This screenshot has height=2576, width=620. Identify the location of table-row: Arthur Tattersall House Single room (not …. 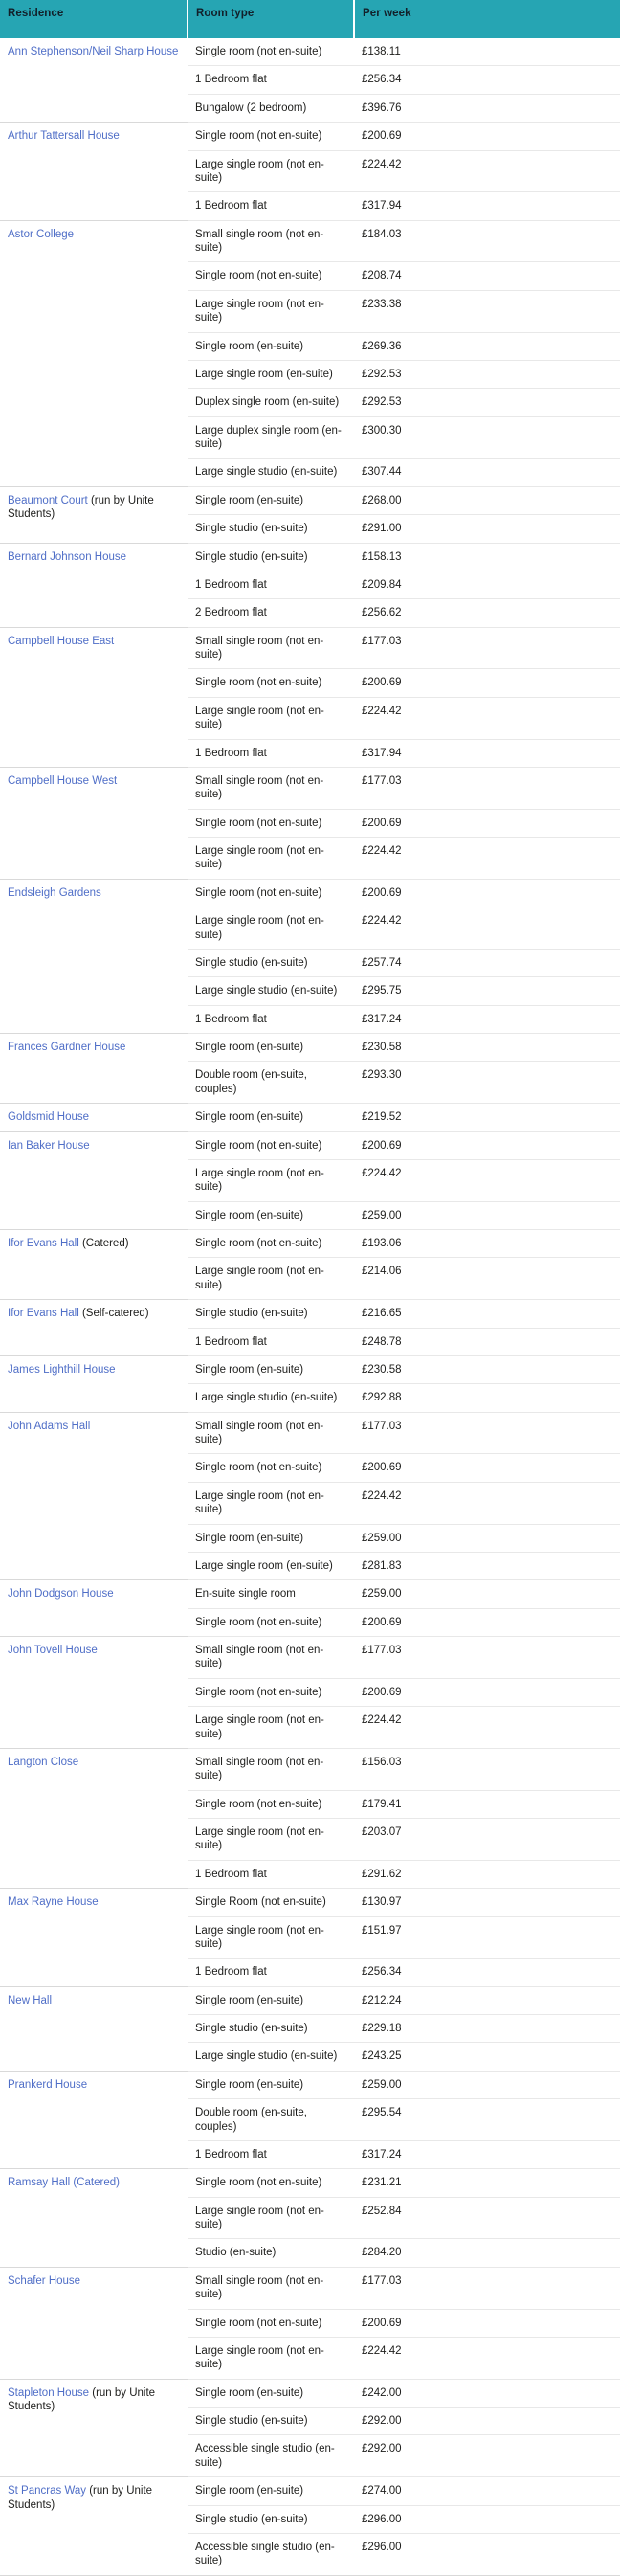
(310, 171).